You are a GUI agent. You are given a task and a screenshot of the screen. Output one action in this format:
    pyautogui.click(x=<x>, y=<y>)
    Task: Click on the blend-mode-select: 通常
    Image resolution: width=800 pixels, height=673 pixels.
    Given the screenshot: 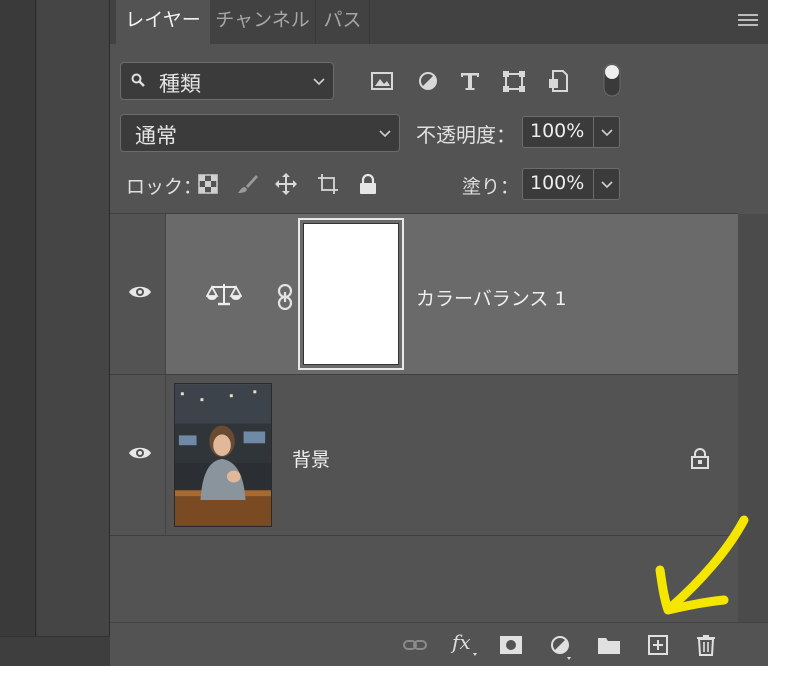 What is the action you would take?
    pyautogui.click(x=260, y=133)
    